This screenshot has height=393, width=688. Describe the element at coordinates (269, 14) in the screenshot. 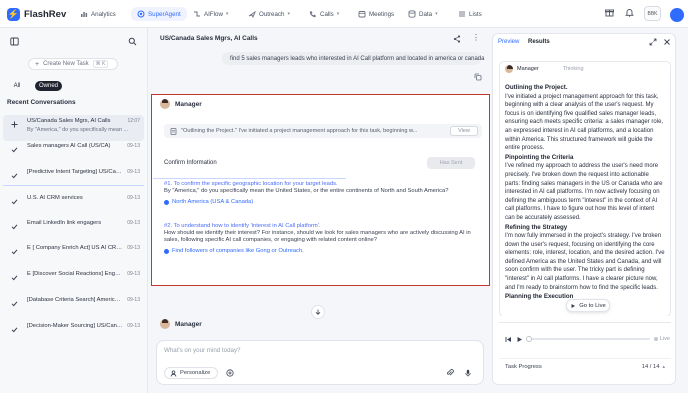

I see `nav-item-outreach: Outreach ▾` at that location.